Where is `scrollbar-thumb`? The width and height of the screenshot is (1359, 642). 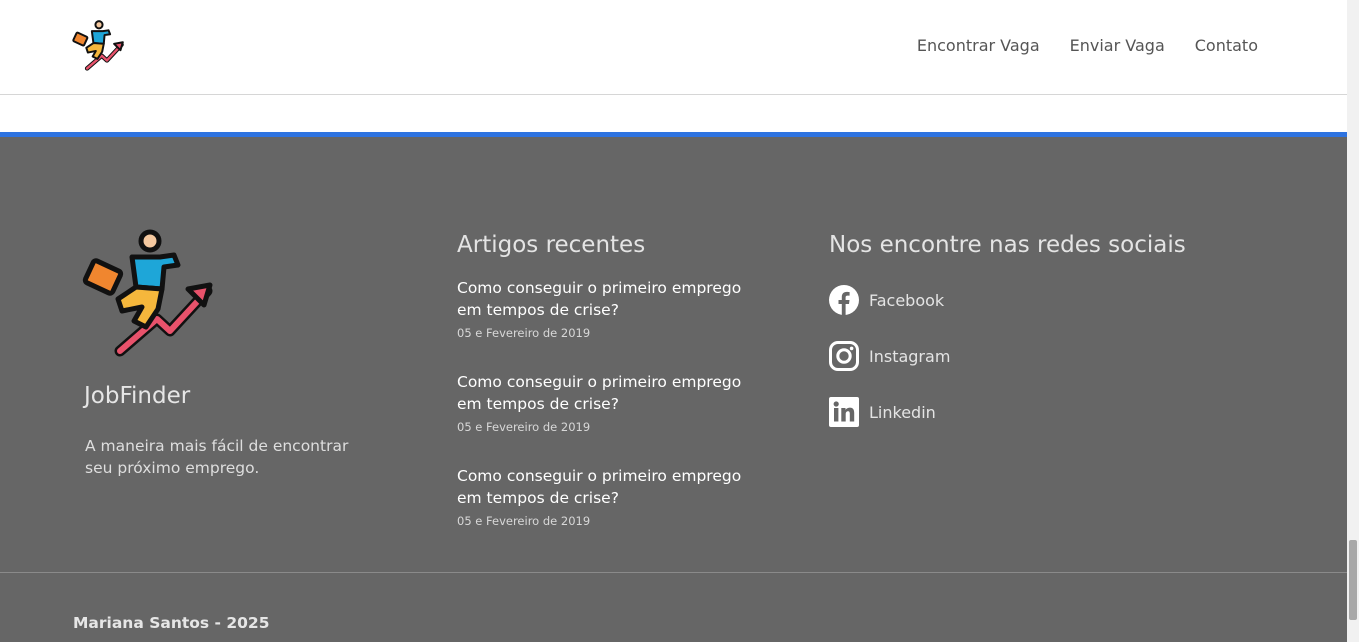
scrollbar-thumb is located at coordinates (1353, 580).